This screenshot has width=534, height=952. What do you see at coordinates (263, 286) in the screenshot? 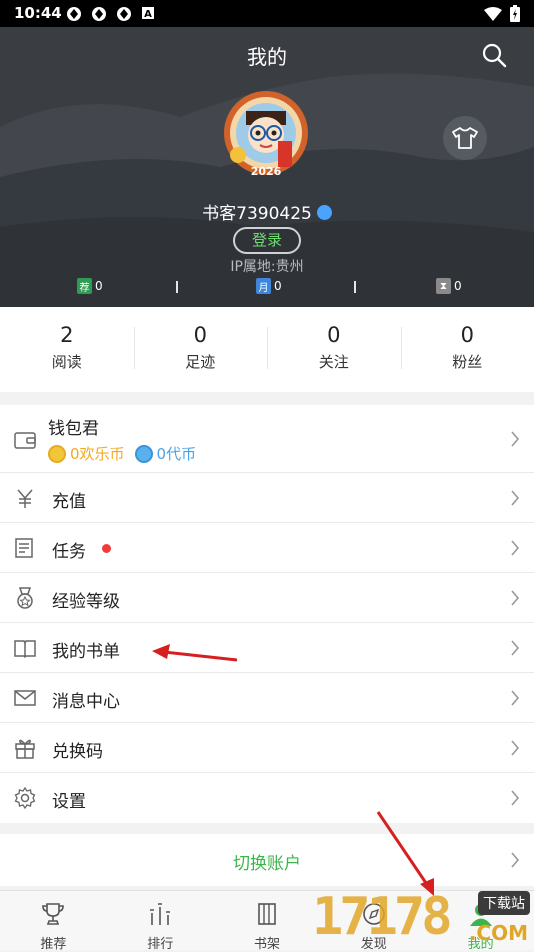
I see `monthly-ticket-icon: 月` at bounding box center [263, 286].